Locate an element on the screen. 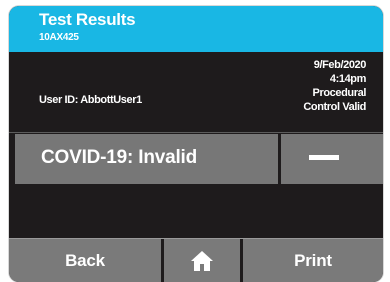 The image size is (390, 282). home-button is located at coordinates (202, 260).